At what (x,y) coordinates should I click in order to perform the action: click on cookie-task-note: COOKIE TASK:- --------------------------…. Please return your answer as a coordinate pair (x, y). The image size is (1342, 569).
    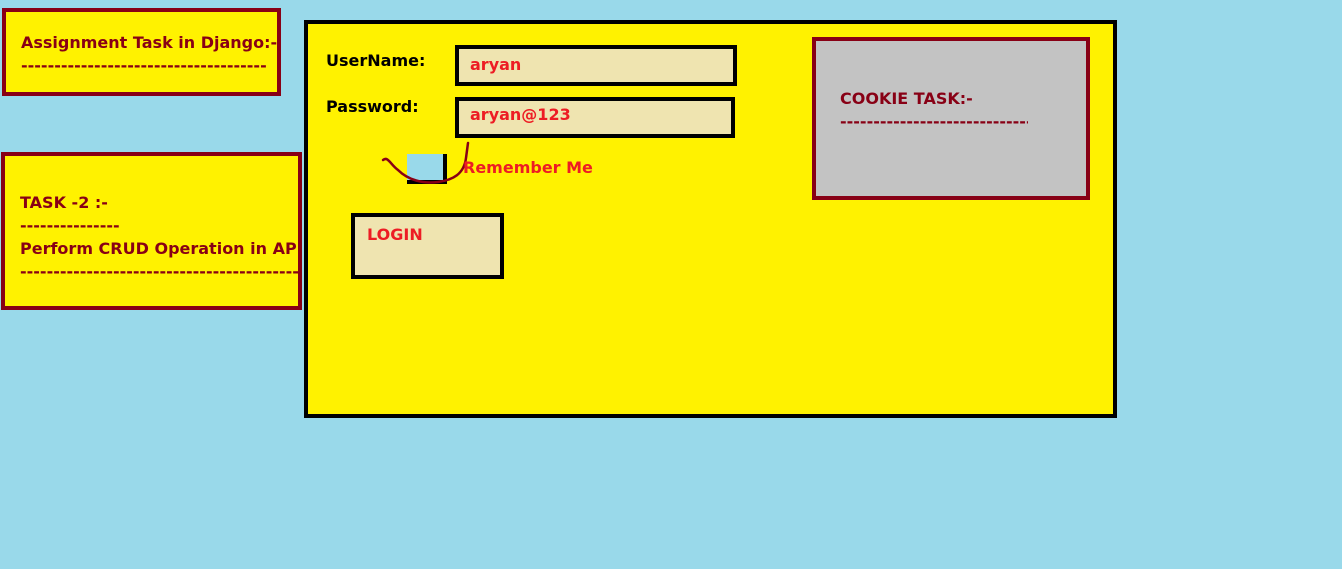
    Looking at the image, I should click on (951, 118).